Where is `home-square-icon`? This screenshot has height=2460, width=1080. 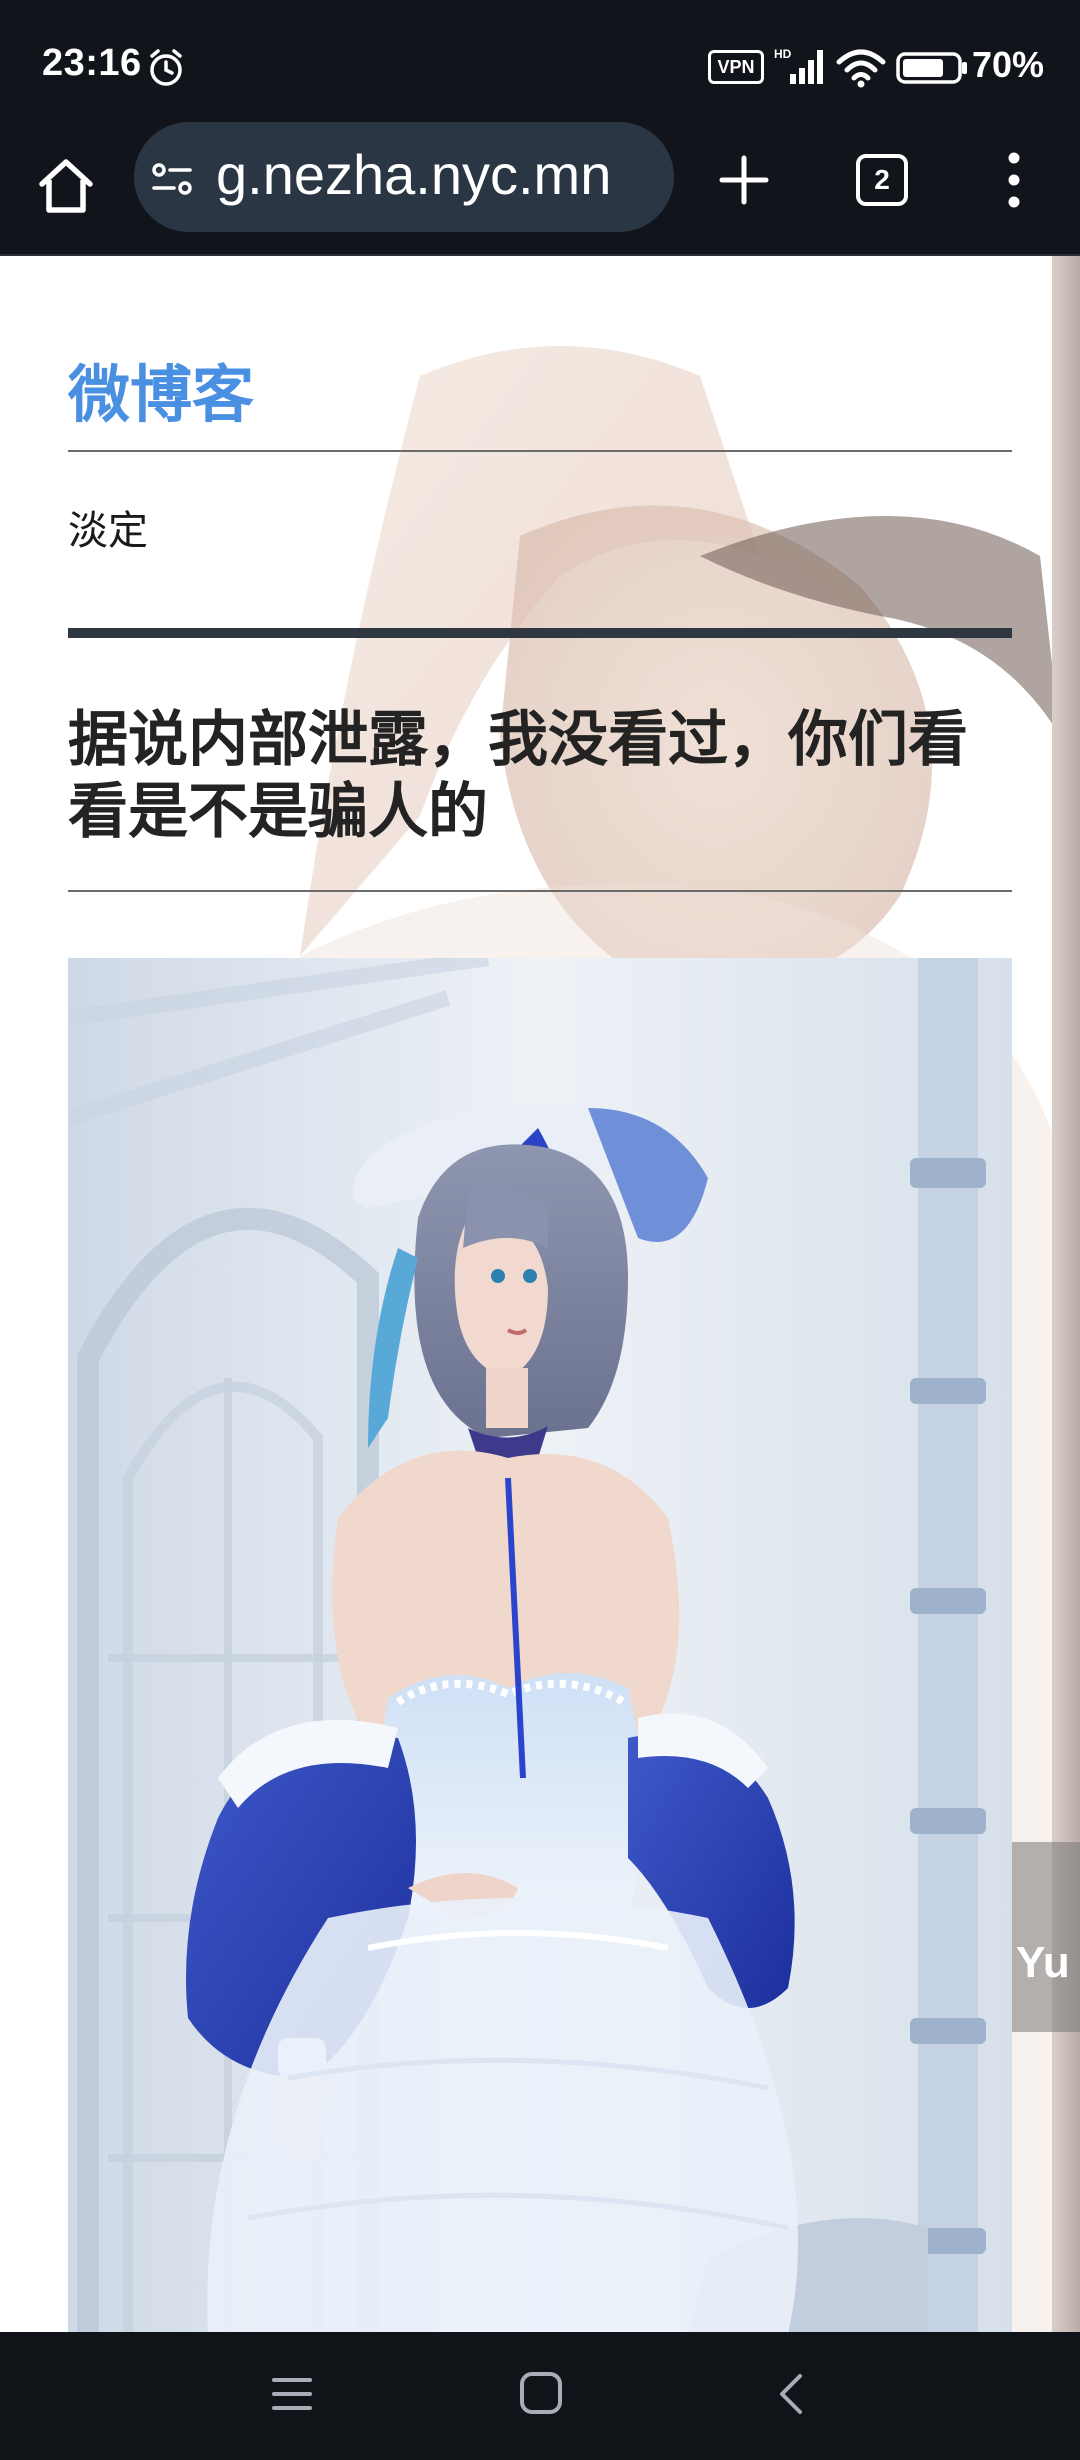
home-square-icon is located at coordinates (541, 2393).